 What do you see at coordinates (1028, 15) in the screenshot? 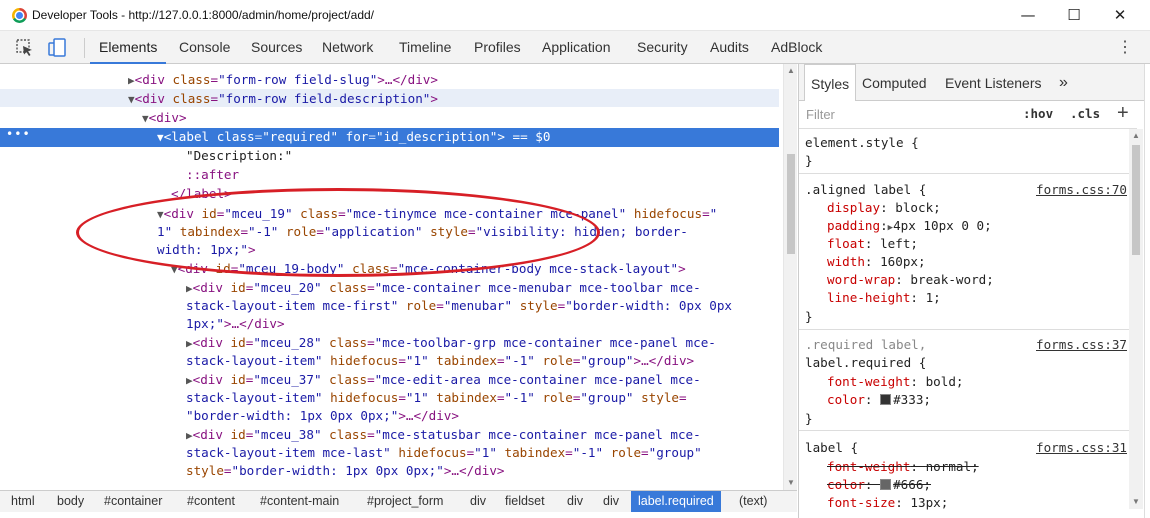
I see `minimize-button: —` at bounding box center [1028, 15].